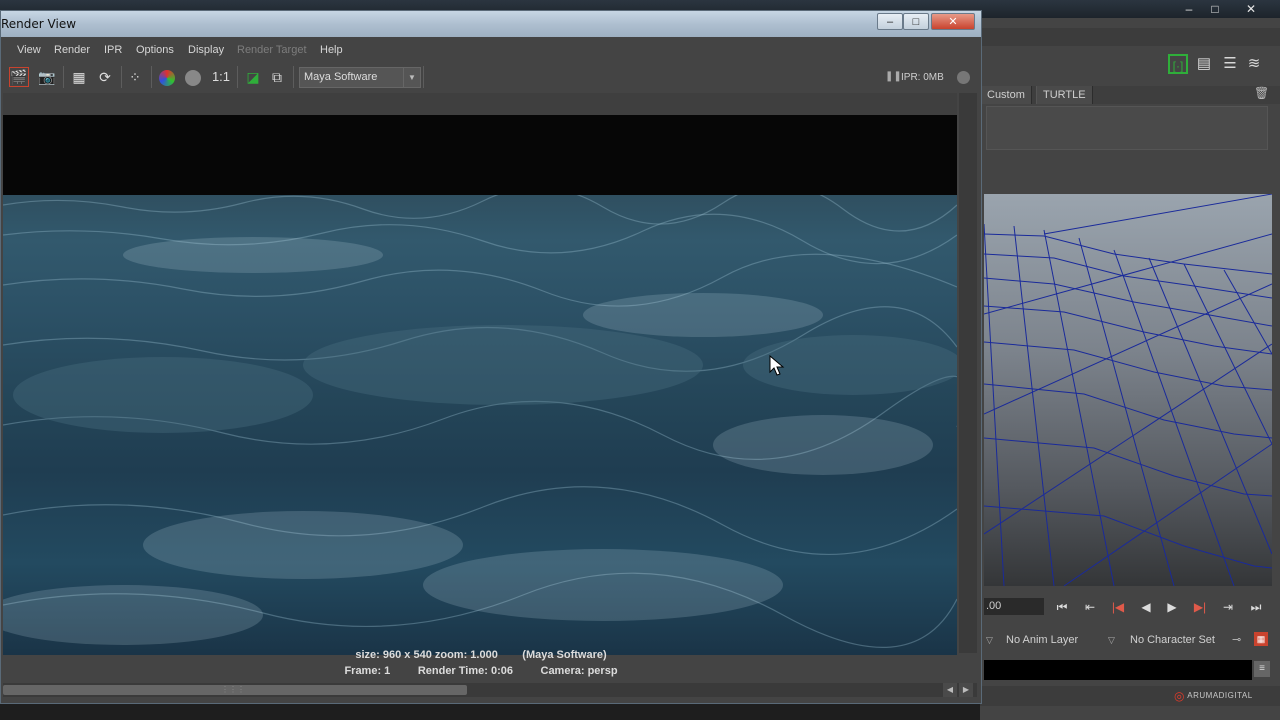 The width and height of the screenshot is (1280, 720). What do you see at coordinates (778, 367) in the screenshot?
I see `mouse-pointer-icon` at bounding box center [778, 367].